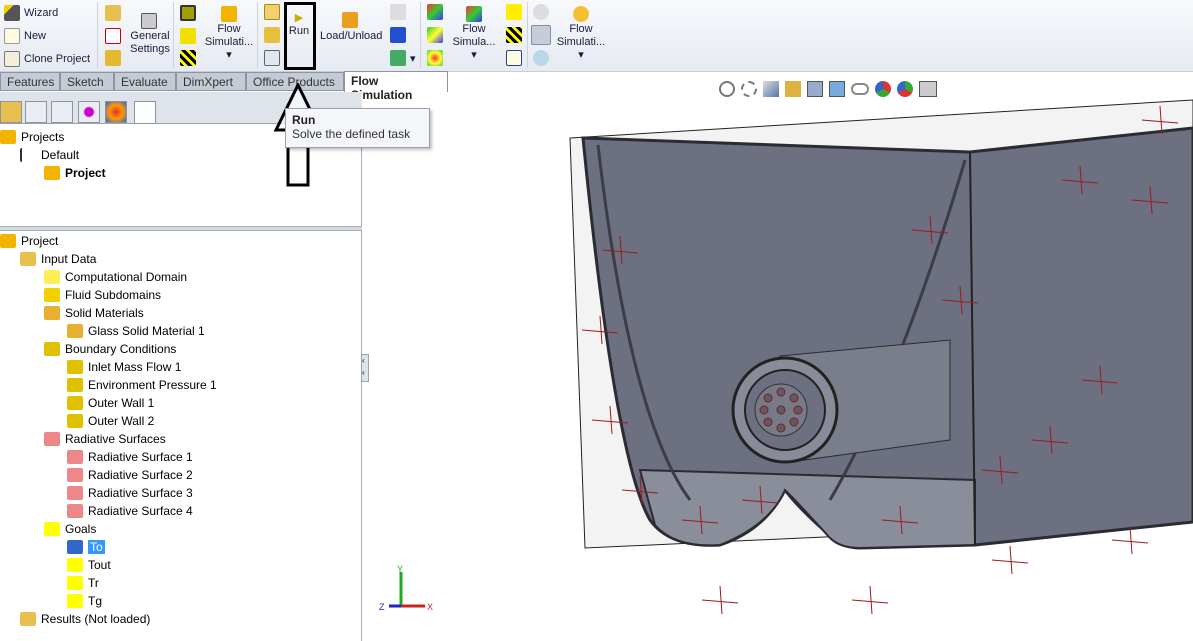 This screenshot has width=1193, height=641. What do you see at coordinates (150, 49) in the screenshot?
I see `label: Settings` at bounding box center [150, 49].